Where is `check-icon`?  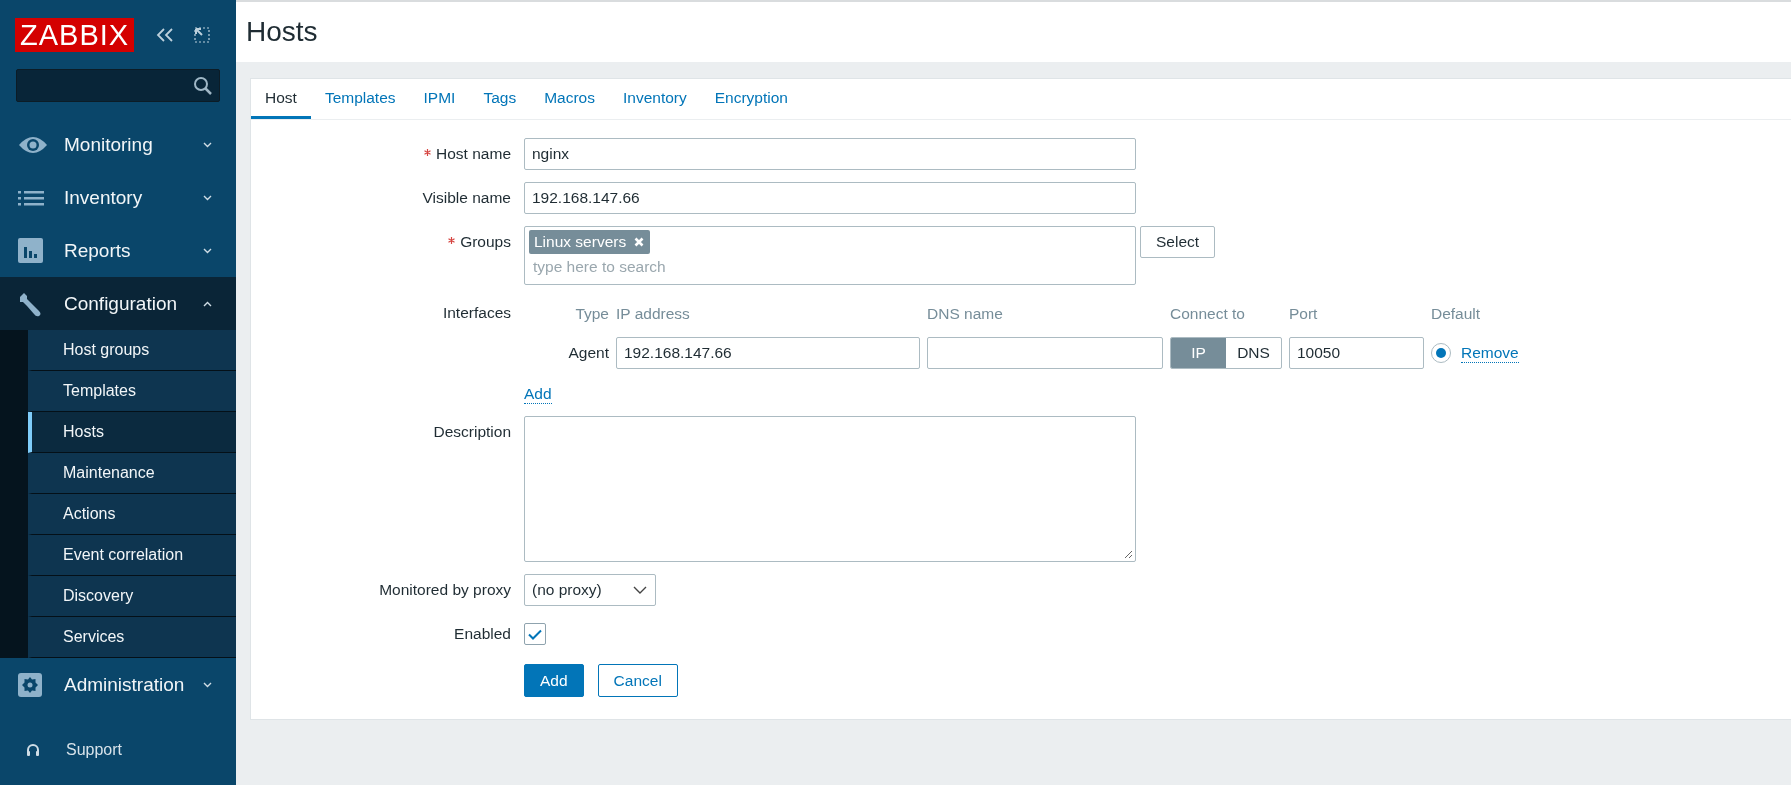
check-icon is located at coordinates (535, 634).